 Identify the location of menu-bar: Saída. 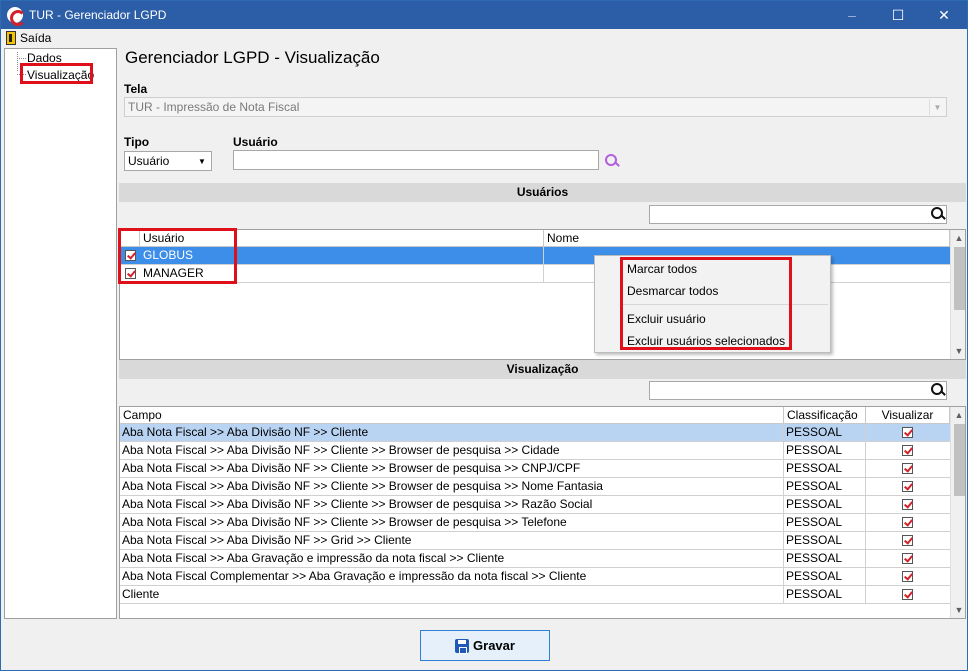
(484, 38).